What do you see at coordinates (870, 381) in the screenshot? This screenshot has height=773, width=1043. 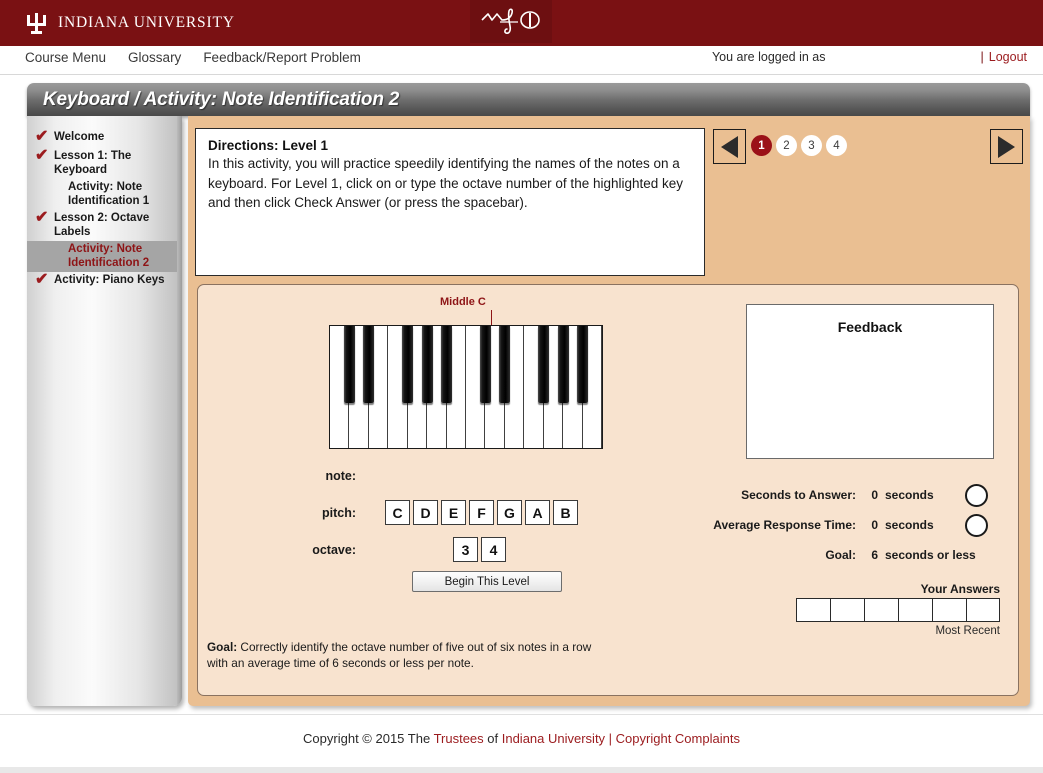 I see `feedback-panel: Feedback` at bounding box center [870, 381].